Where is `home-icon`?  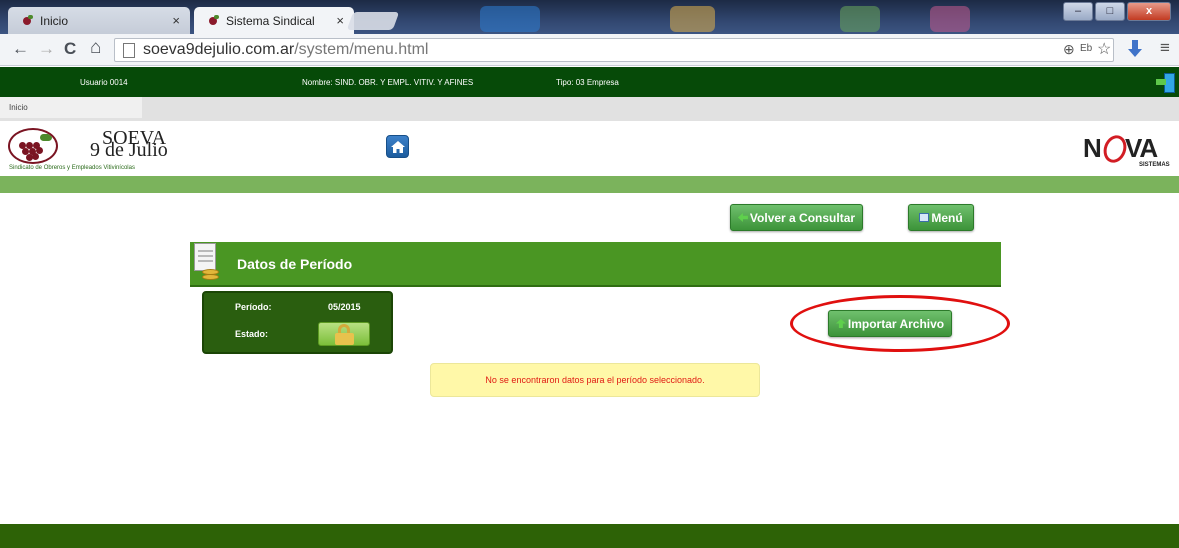
home-icon is located at coordinates (398, 147).